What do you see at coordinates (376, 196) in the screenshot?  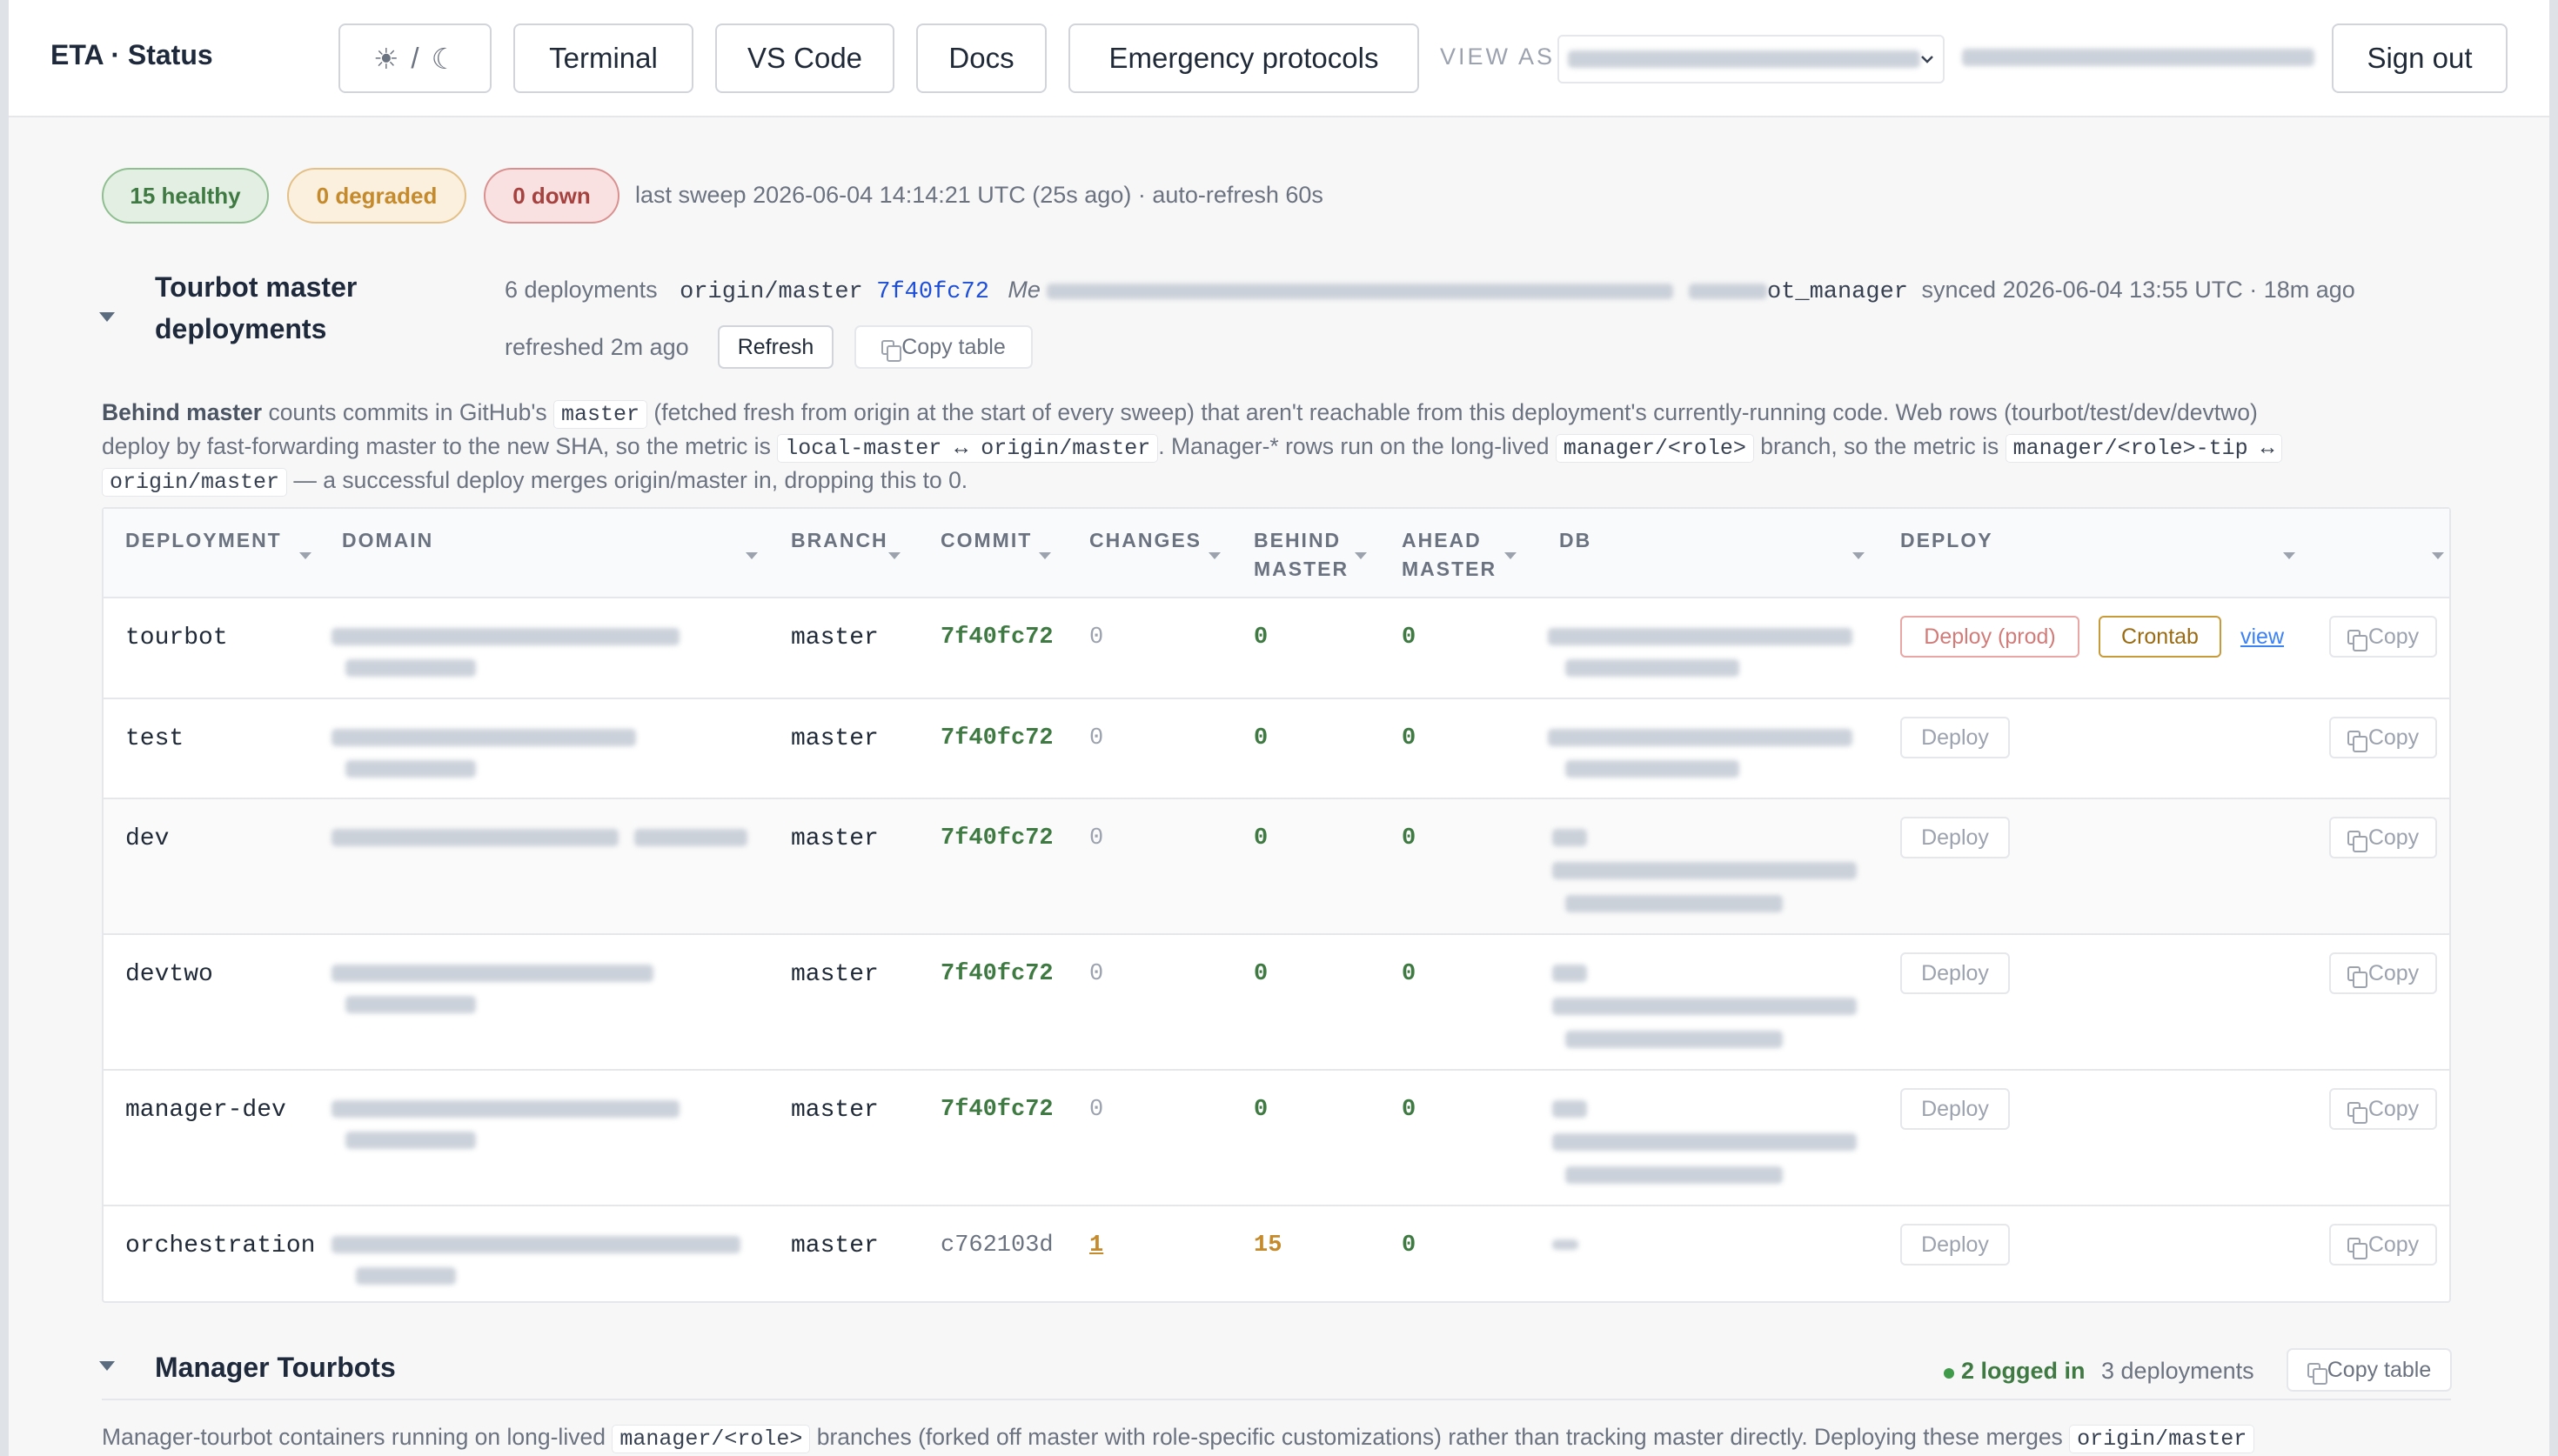 I see `degraded-badge: 0 degraded` at bounding box center [376, 196].